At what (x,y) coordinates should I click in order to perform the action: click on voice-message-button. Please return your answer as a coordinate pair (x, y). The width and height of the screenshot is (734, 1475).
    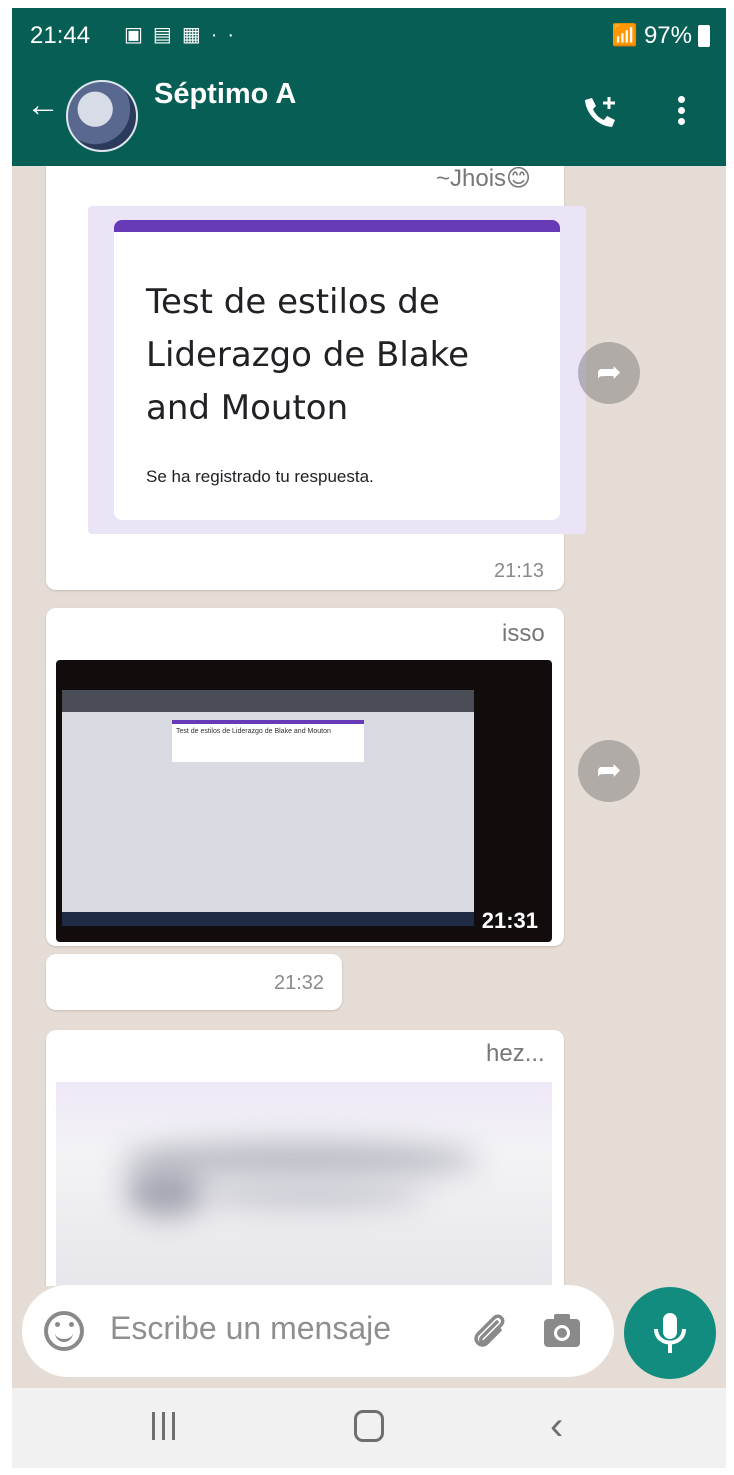
    Looking at the image, I should click on (670, 1333).